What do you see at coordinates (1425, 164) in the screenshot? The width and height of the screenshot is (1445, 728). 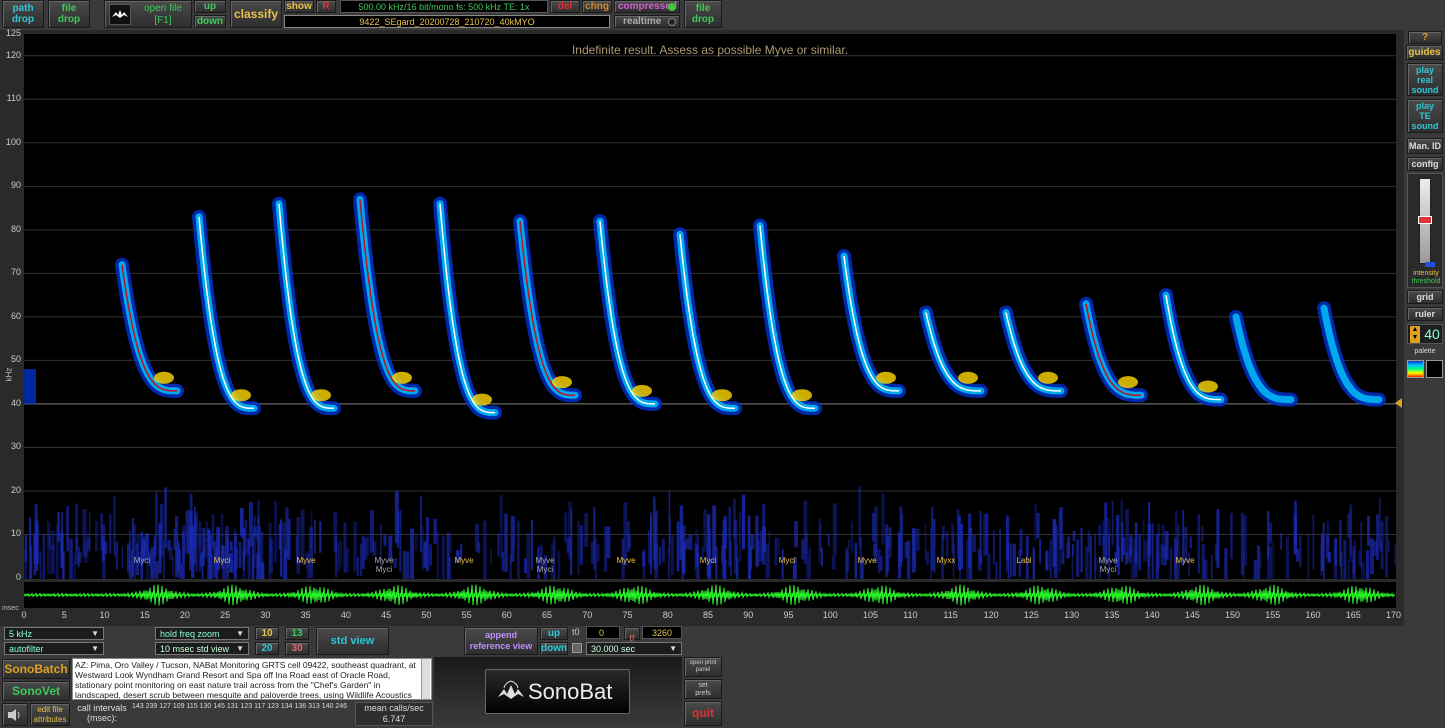 I see `config-button: config` at bounding box center [1425, 164].